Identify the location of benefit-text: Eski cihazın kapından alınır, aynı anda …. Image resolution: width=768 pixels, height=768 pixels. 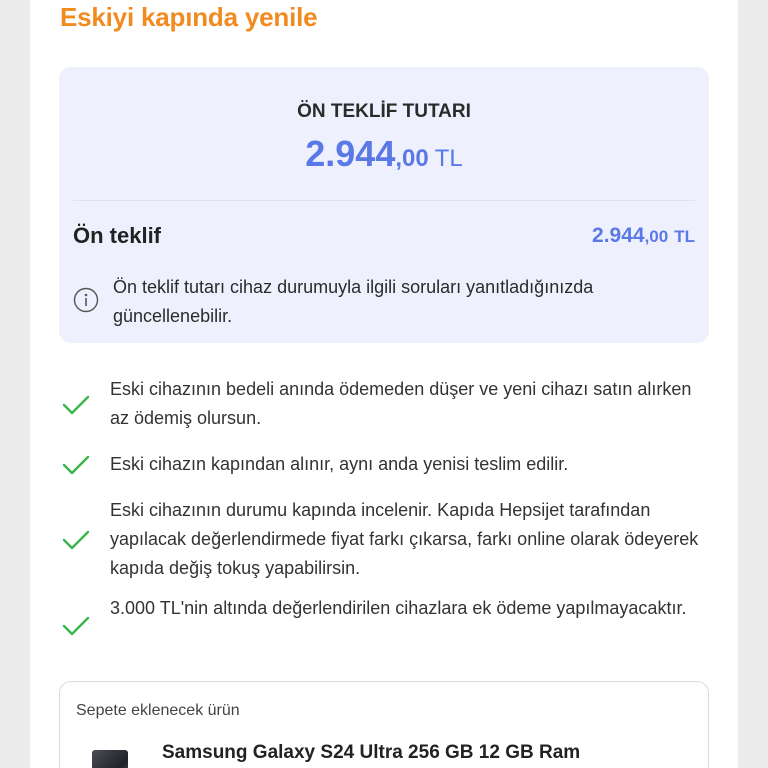
(339, 464).